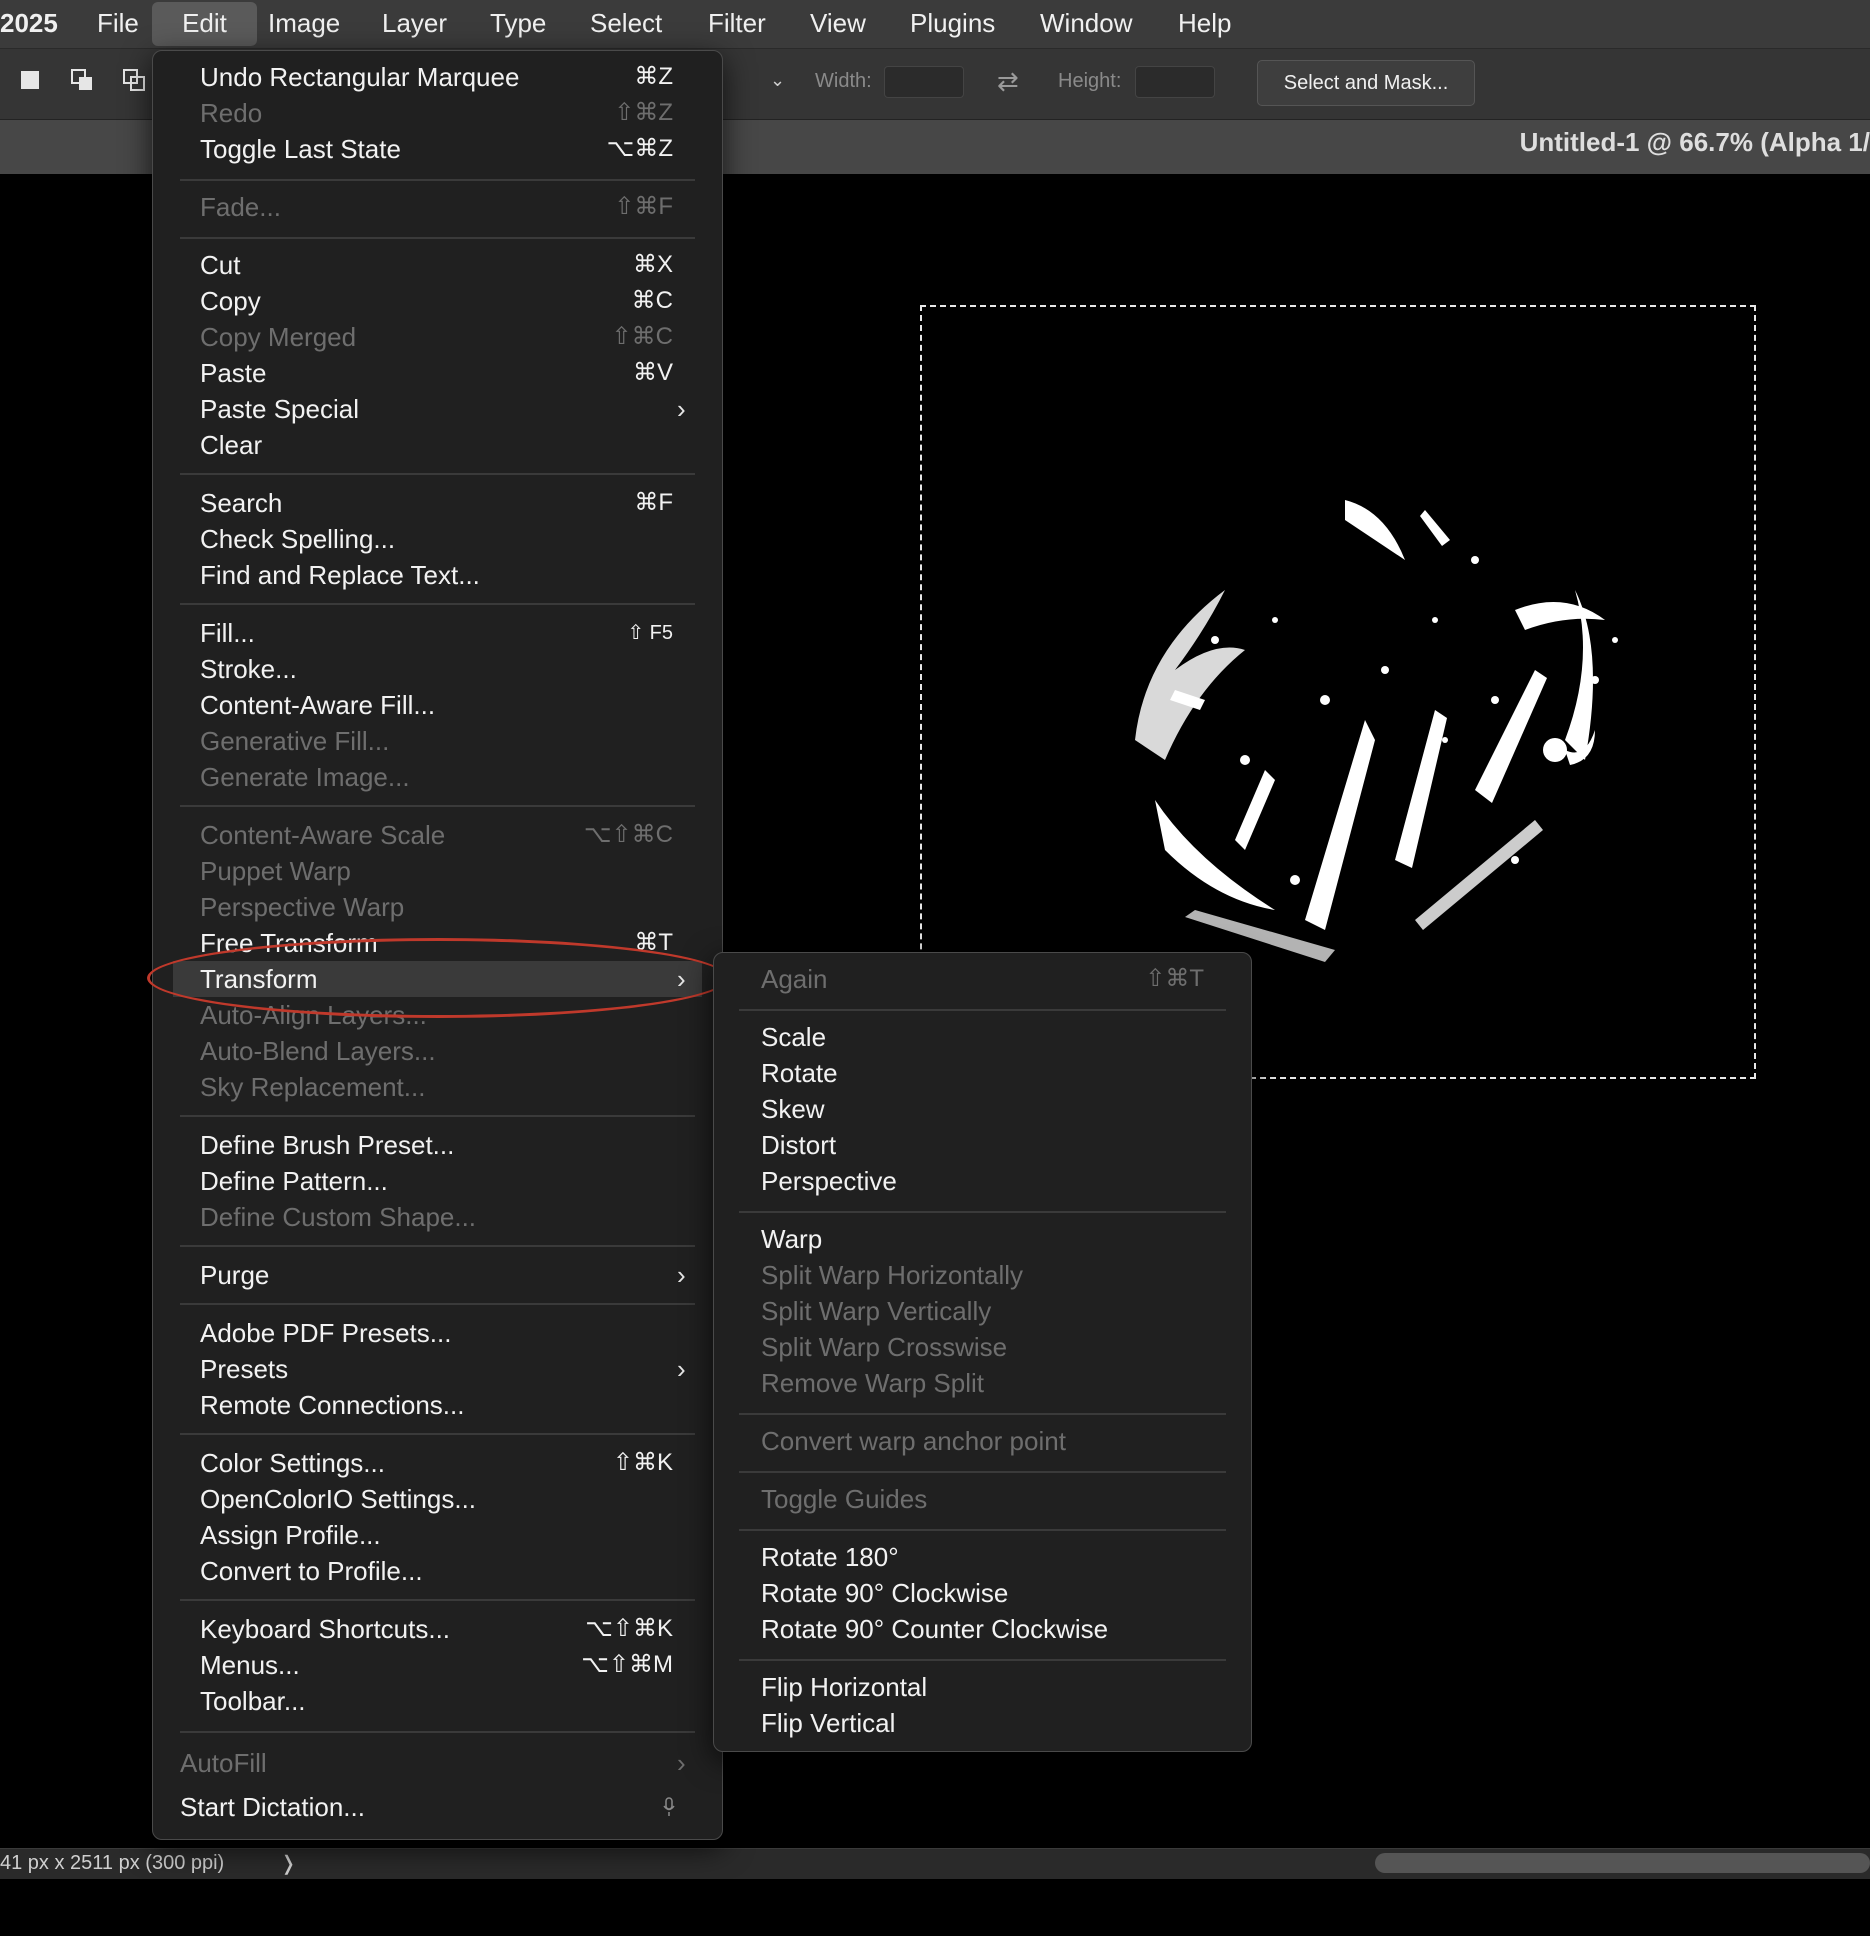  I want to click on submenu-item-split-warp-horizontally: Split Warp Horizontally, so click(892, 1275).